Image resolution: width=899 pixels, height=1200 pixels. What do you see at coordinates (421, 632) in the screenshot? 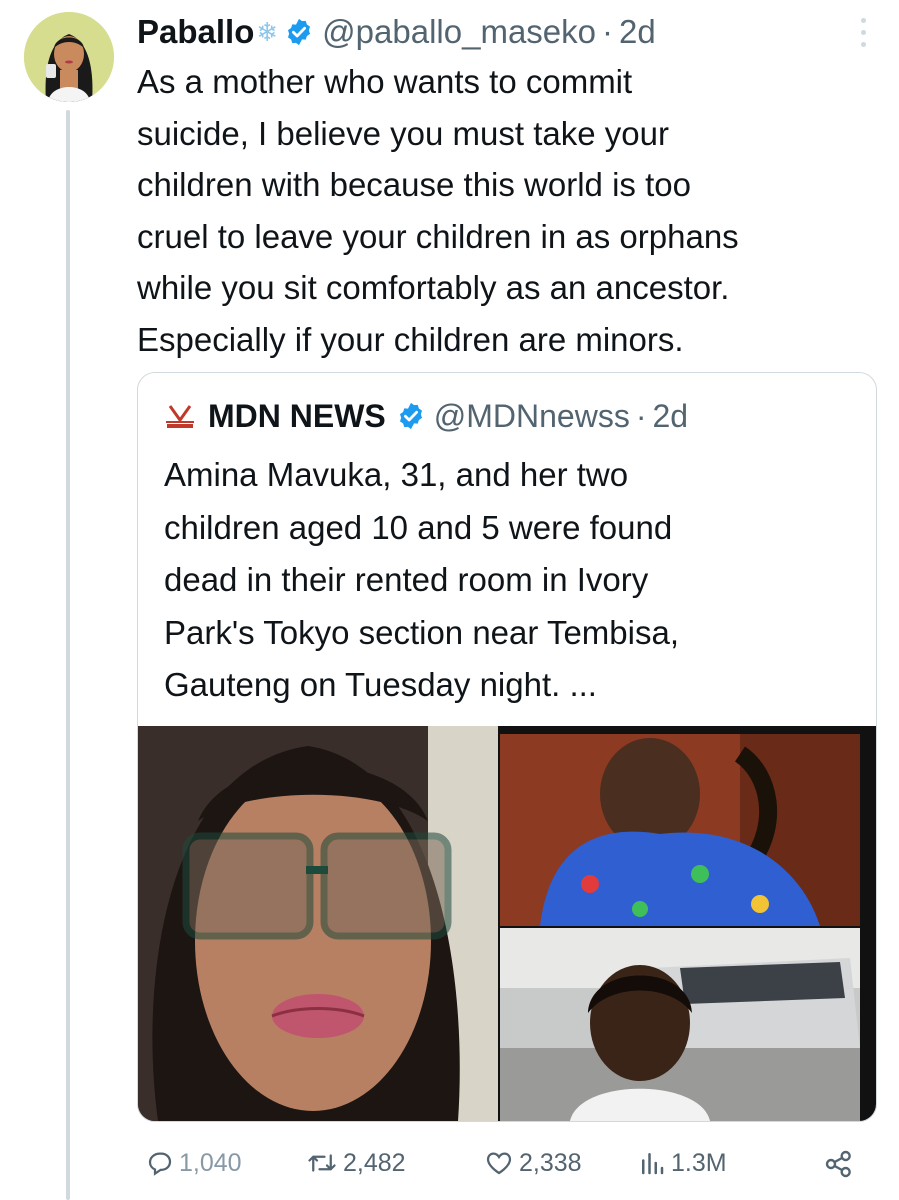
I see `quoted-line: Park's Tokyo section near Tembisa,` at bounding box center [421, 632].